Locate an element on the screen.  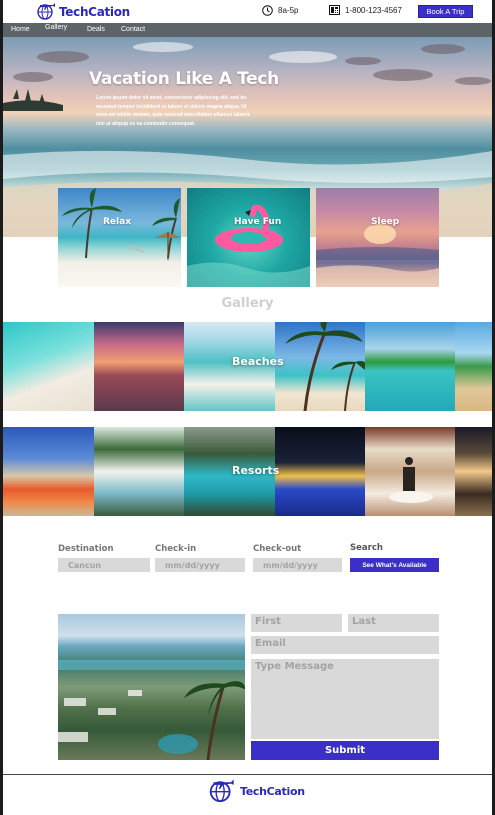
footer: TechCation is located at coordinates (247, 794).